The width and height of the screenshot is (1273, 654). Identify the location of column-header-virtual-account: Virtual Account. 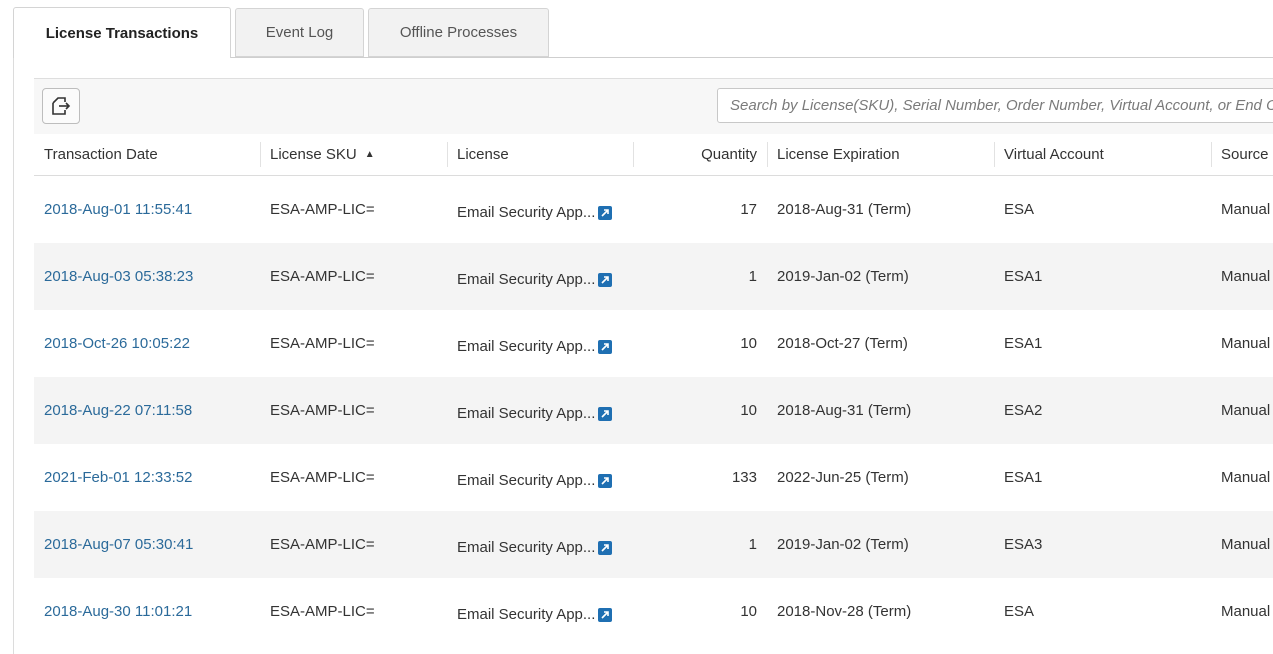
(1102, 154).